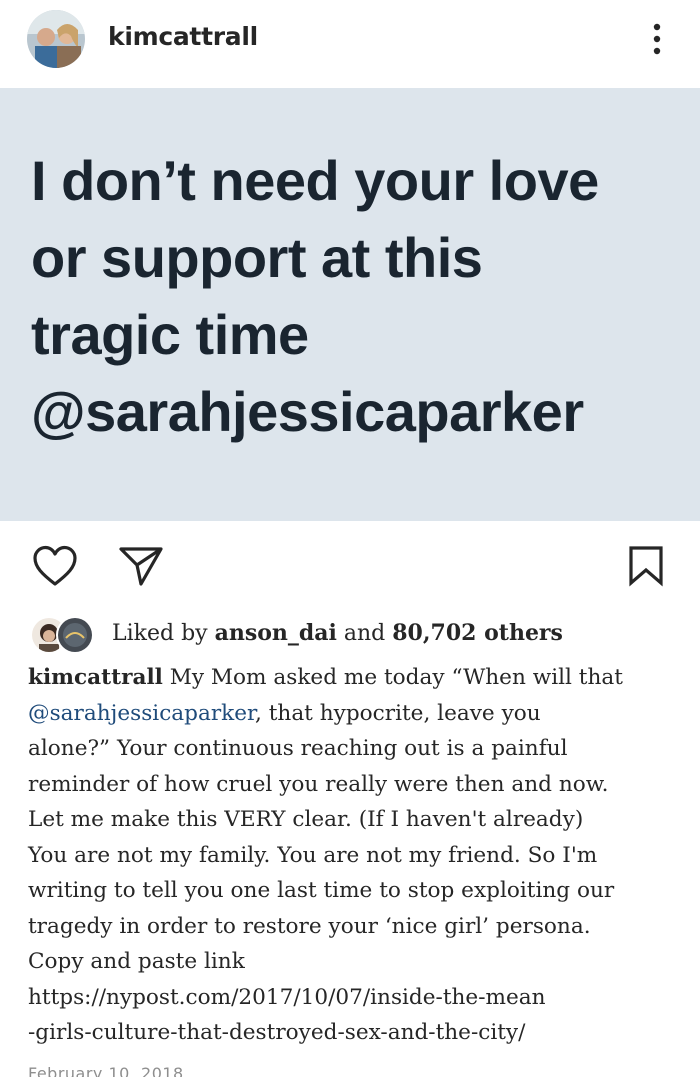  What do you see at coordinates (350, 566) in the screenshot?
I see `action-bar` at bounding box center [350, 566].